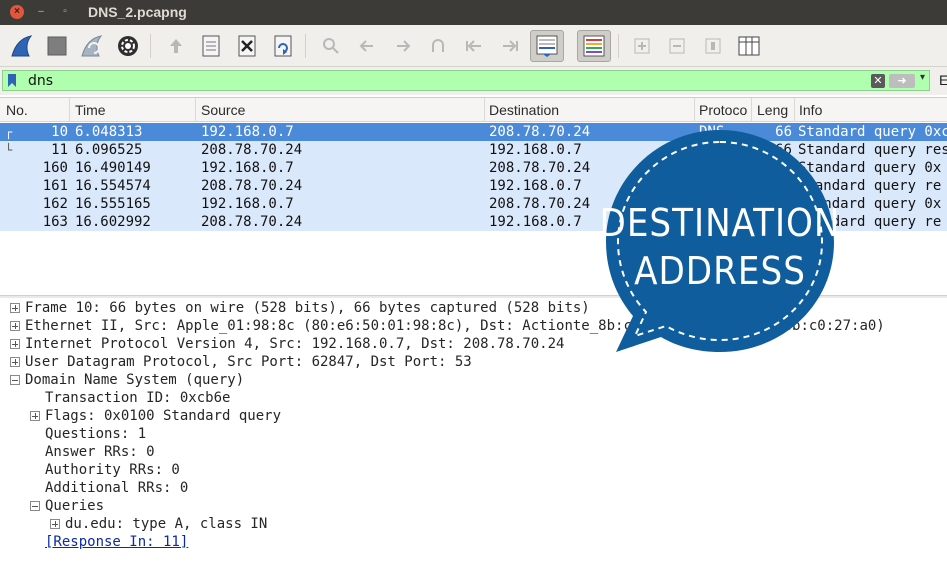 Image resolution: width=947 pixels, height=584 pixels. Describe the element at coordinates (524, 110) in the screenshot. I see `column-header-destination: Destination` at that location.